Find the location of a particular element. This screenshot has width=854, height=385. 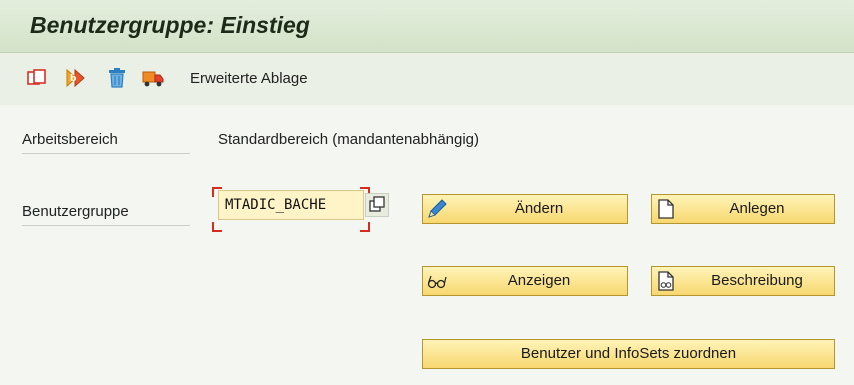

change-button: Ändern is located at coordinates (525, 209).